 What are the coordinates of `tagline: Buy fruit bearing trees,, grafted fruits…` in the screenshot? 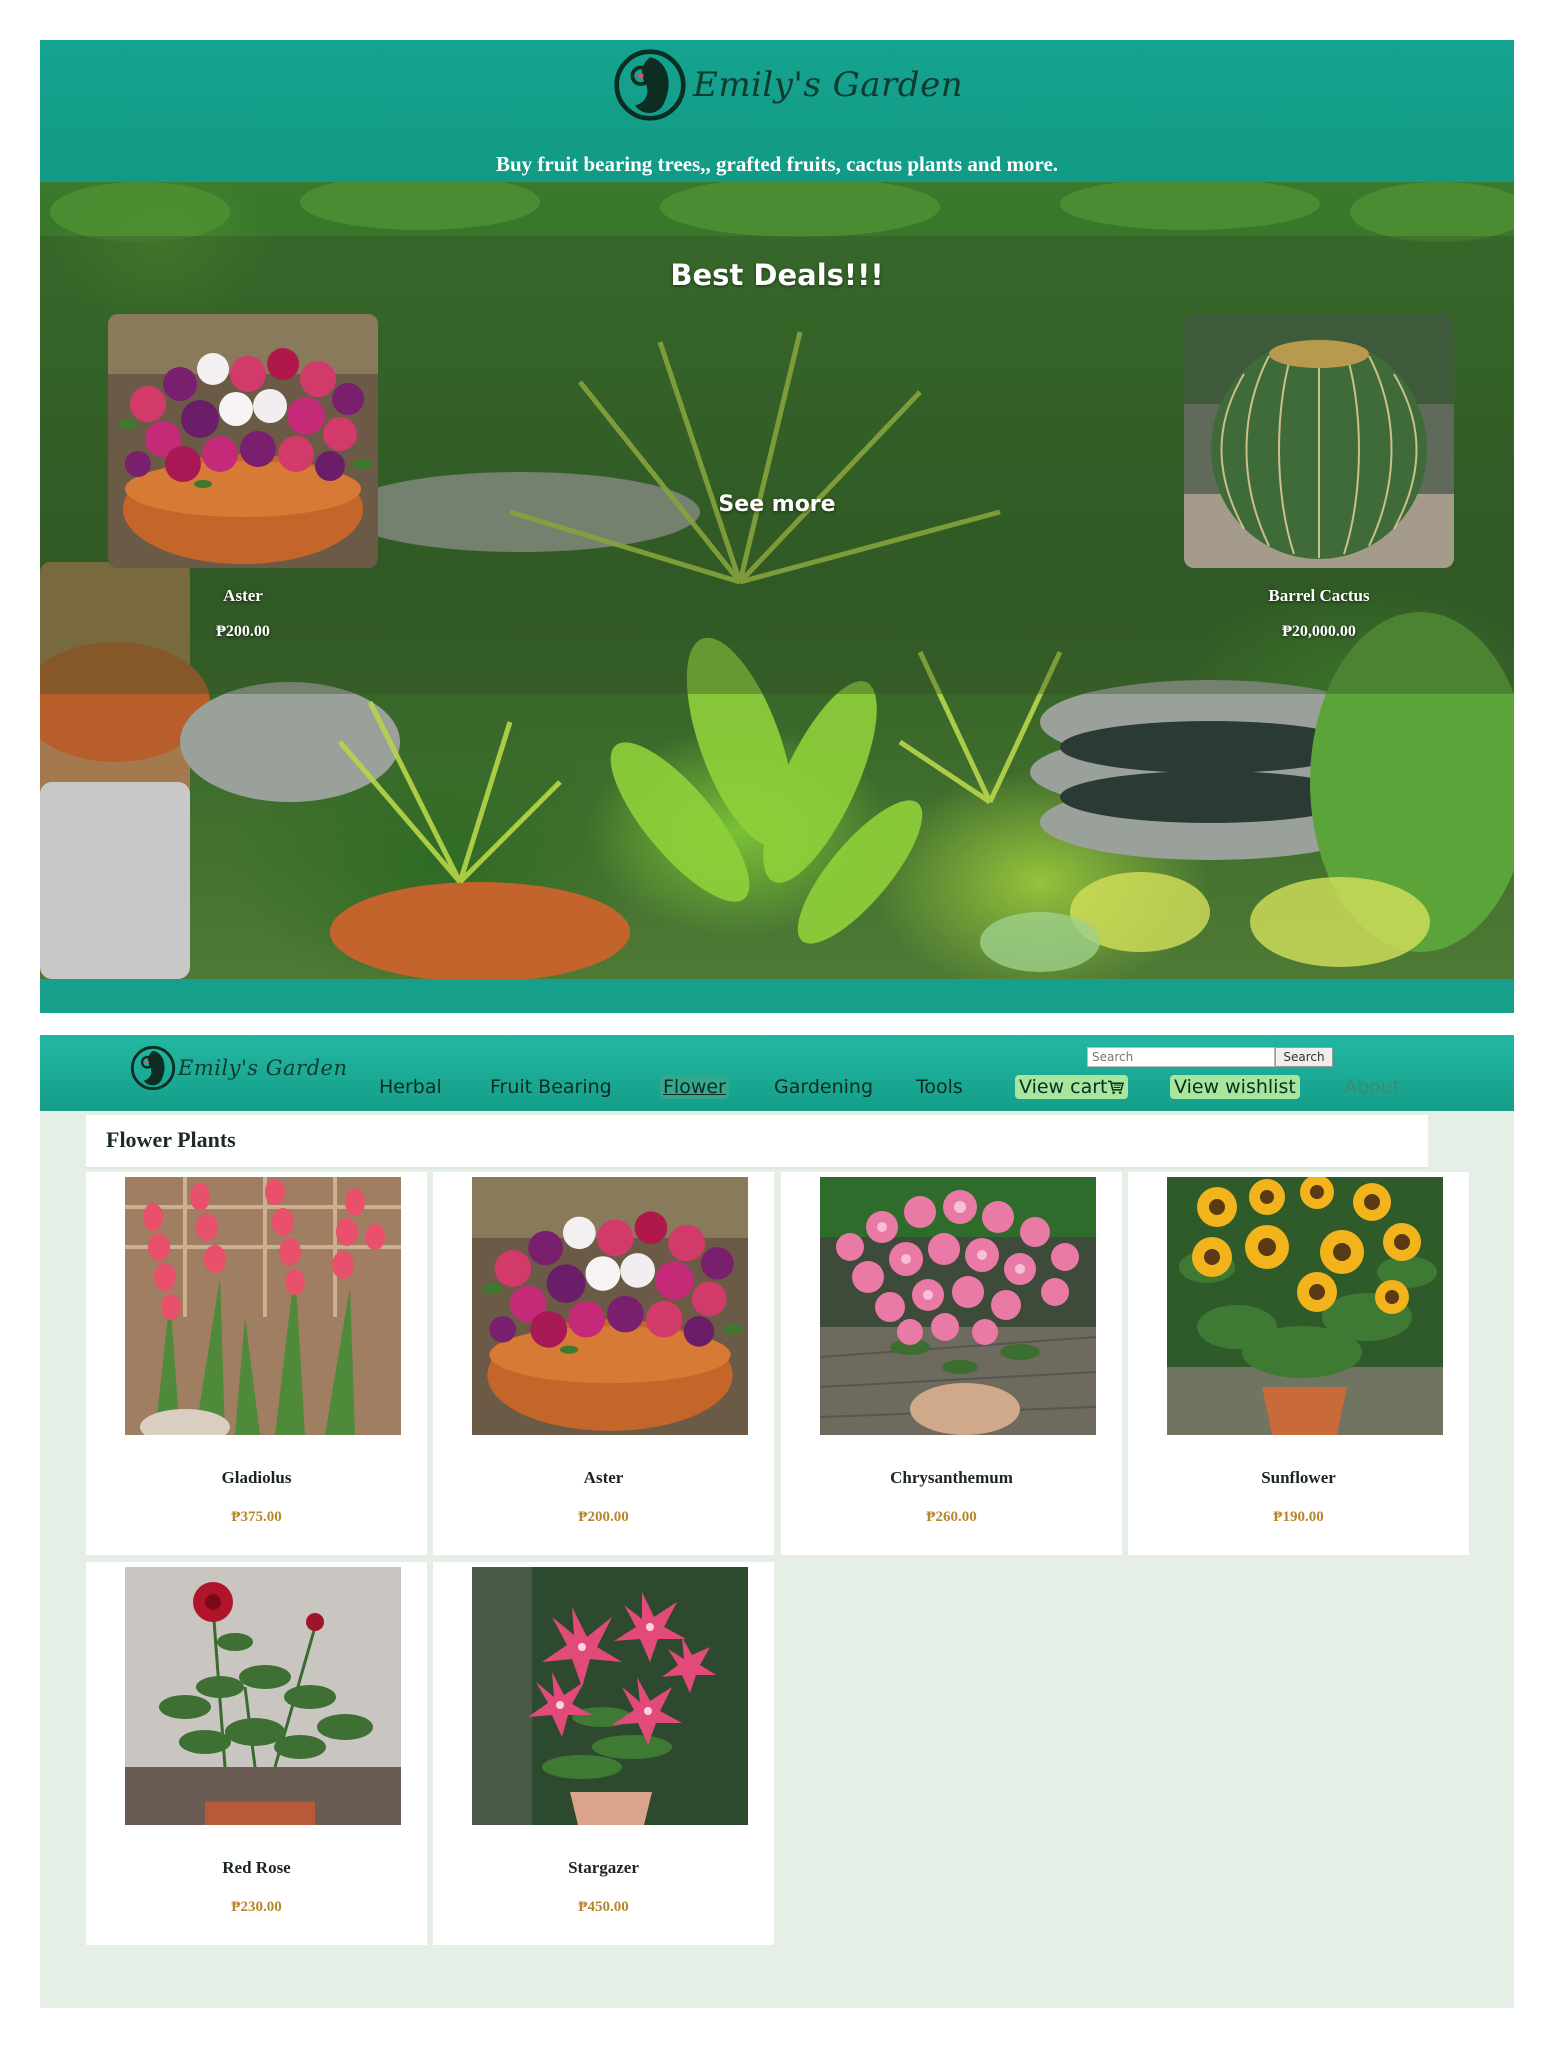 It's located at (777, 164).